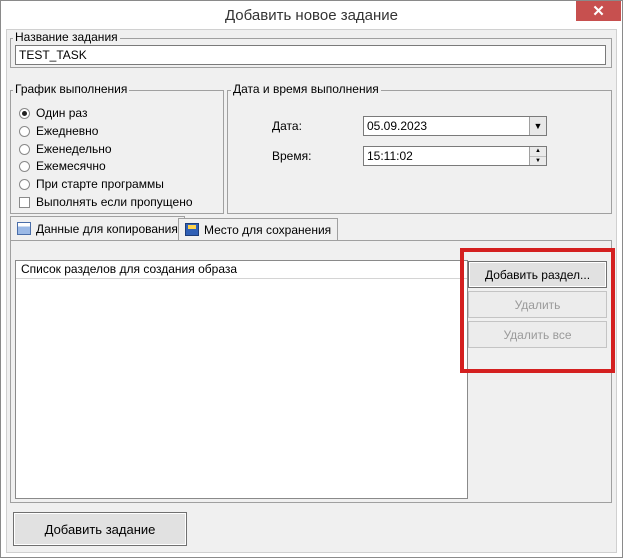  Describe the element at coordinates (268, 229) in the screenshot. I see `tab-label: Место для сохранения` at that location.